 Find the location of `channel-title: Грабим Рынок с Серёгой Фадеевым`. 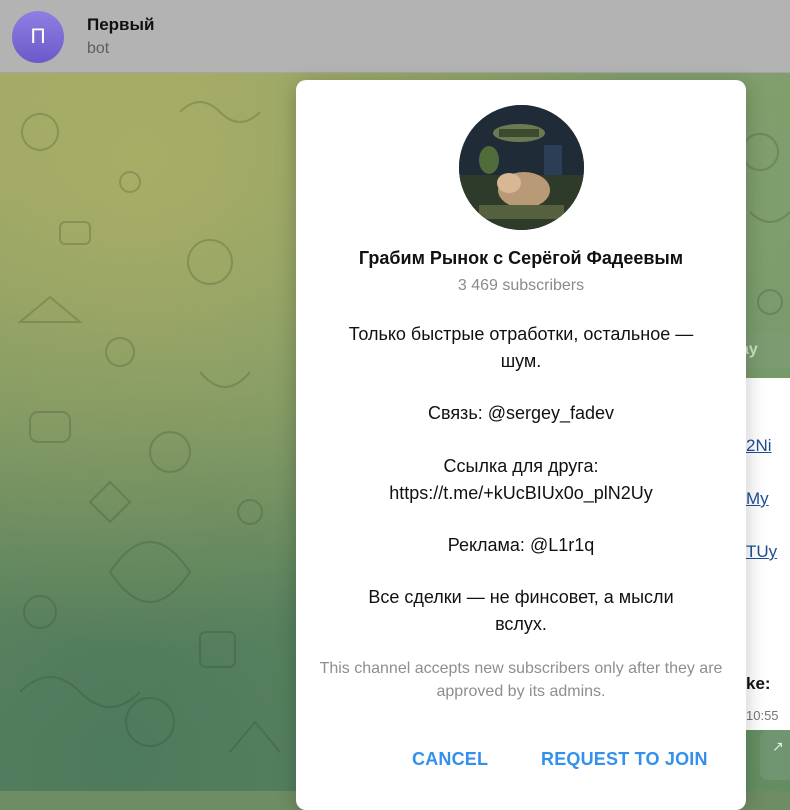

channel-title: Грабим Рынок с Серёгой Фадеевым is located at coordinates (521, 258).